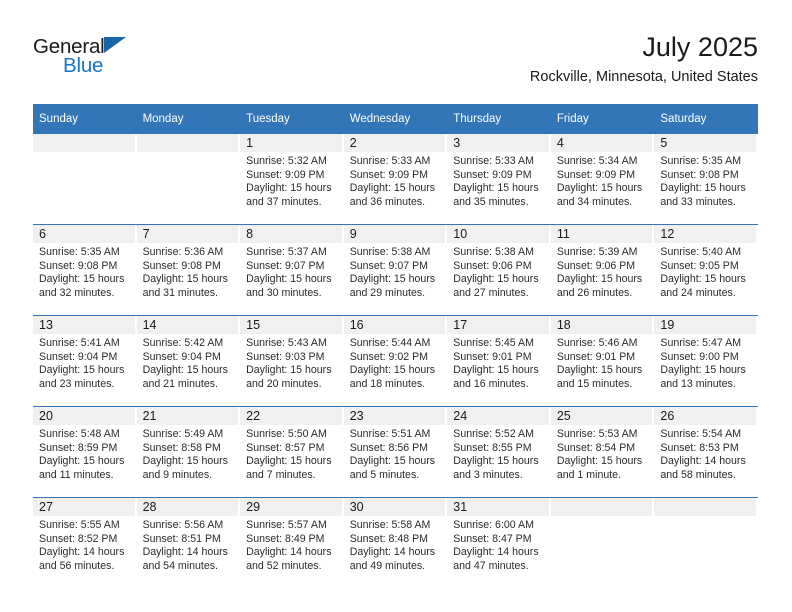 This screenshot has width=792, height=612. Describe the element at coordinates (291, 234) in the screenshot. I see `day-number: 8` at that location.